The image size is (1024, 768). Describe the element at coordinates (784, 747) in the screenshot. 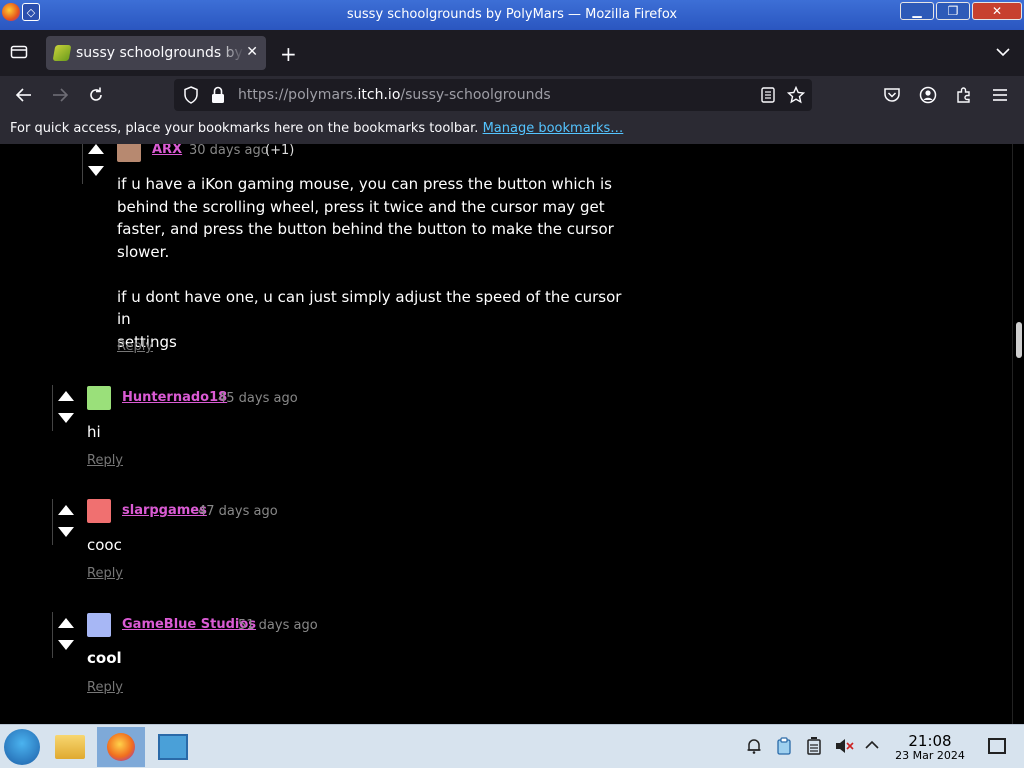

I see `clipboard-icon` at that location.